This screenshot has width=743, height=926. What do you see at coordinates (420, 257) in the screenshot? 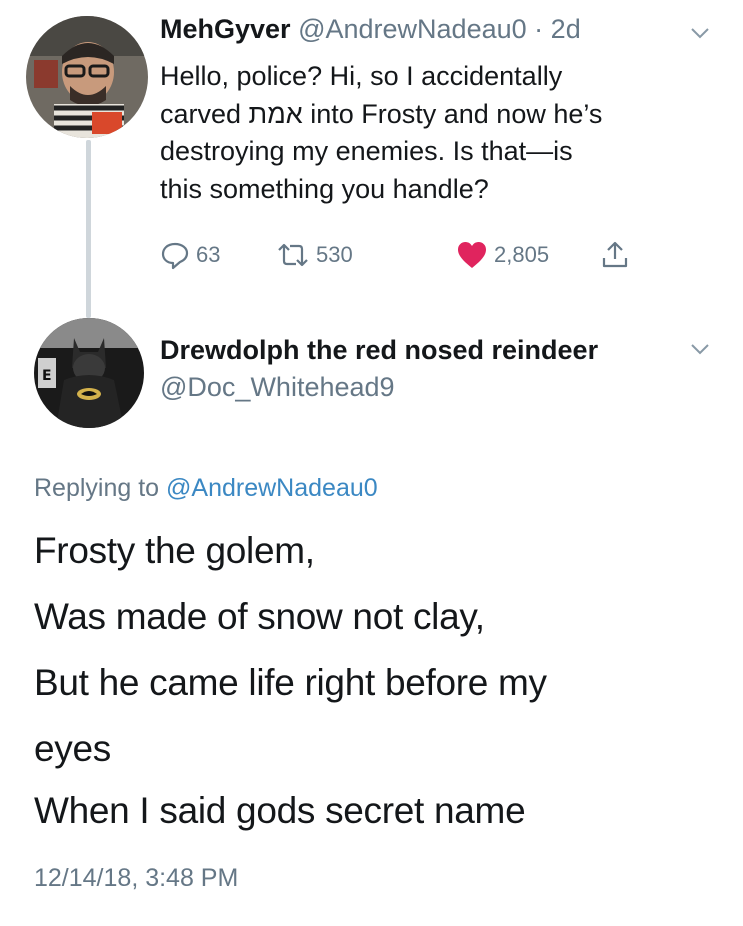
I see `tweet-actions: 63 530 2,805` at bounding box center [420, 257].